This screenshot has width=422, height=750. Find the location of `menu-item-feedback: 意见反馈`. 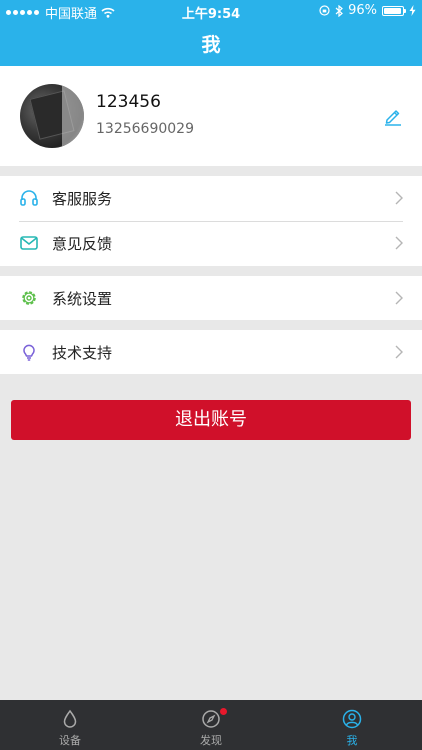

menu-item-feedback: 意见反馈 is located at coordinates (211, 243).